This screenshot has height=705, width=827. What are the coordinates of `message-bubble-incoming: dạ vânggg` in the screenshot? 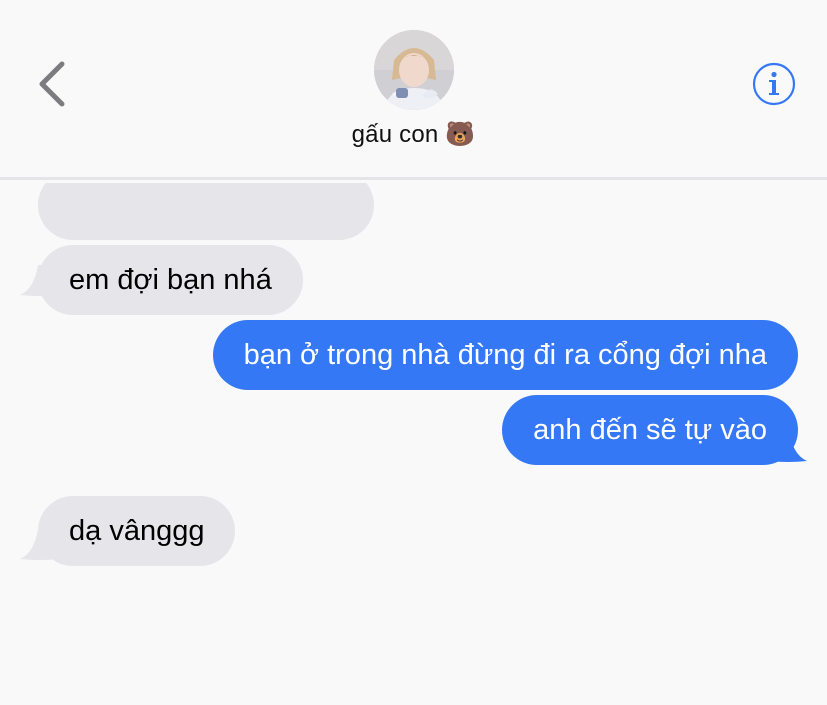 It's located at (137, 531).